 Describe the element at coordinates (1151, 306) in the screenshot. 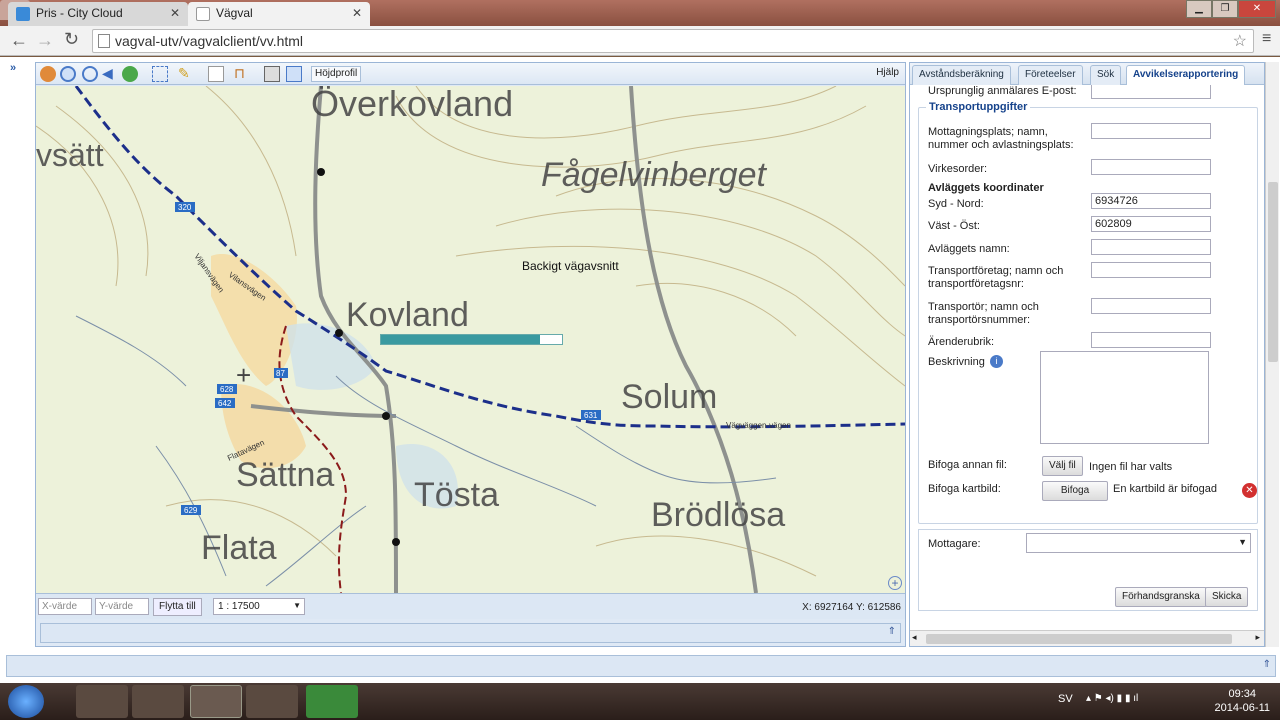

I see `transportor-field` at that location.